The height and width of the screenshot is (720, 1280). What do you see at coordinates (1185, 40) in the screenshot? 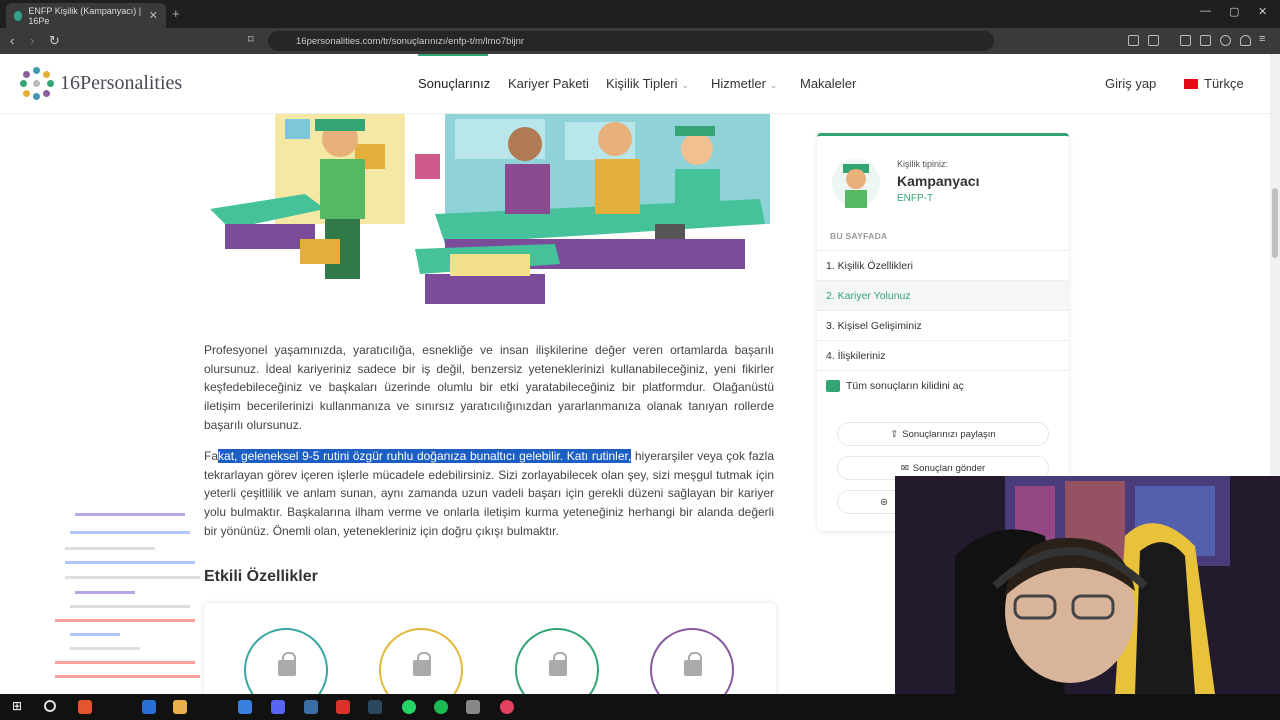
I see `sidebar-icon` at bounding box center [1185, 40].